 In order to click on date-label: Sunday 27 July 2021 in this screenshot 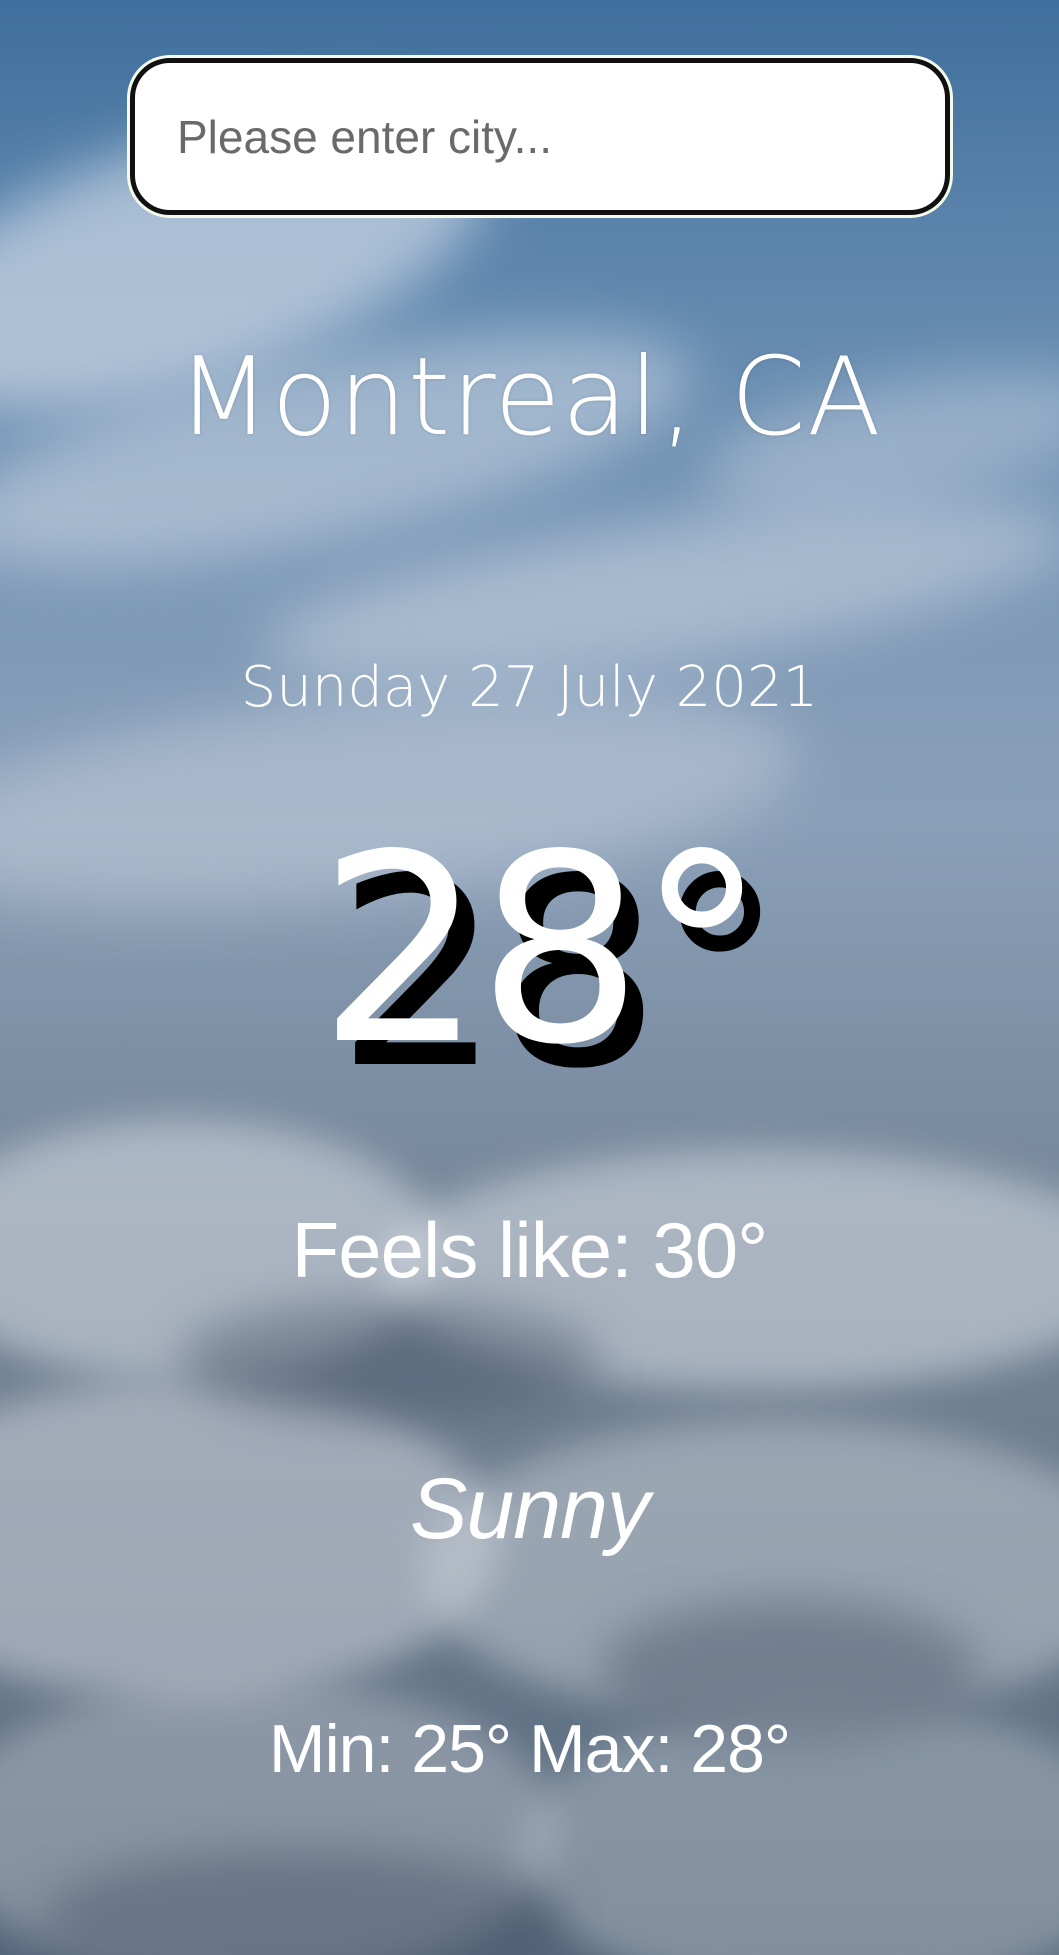, I will do `click(529, 687)`.